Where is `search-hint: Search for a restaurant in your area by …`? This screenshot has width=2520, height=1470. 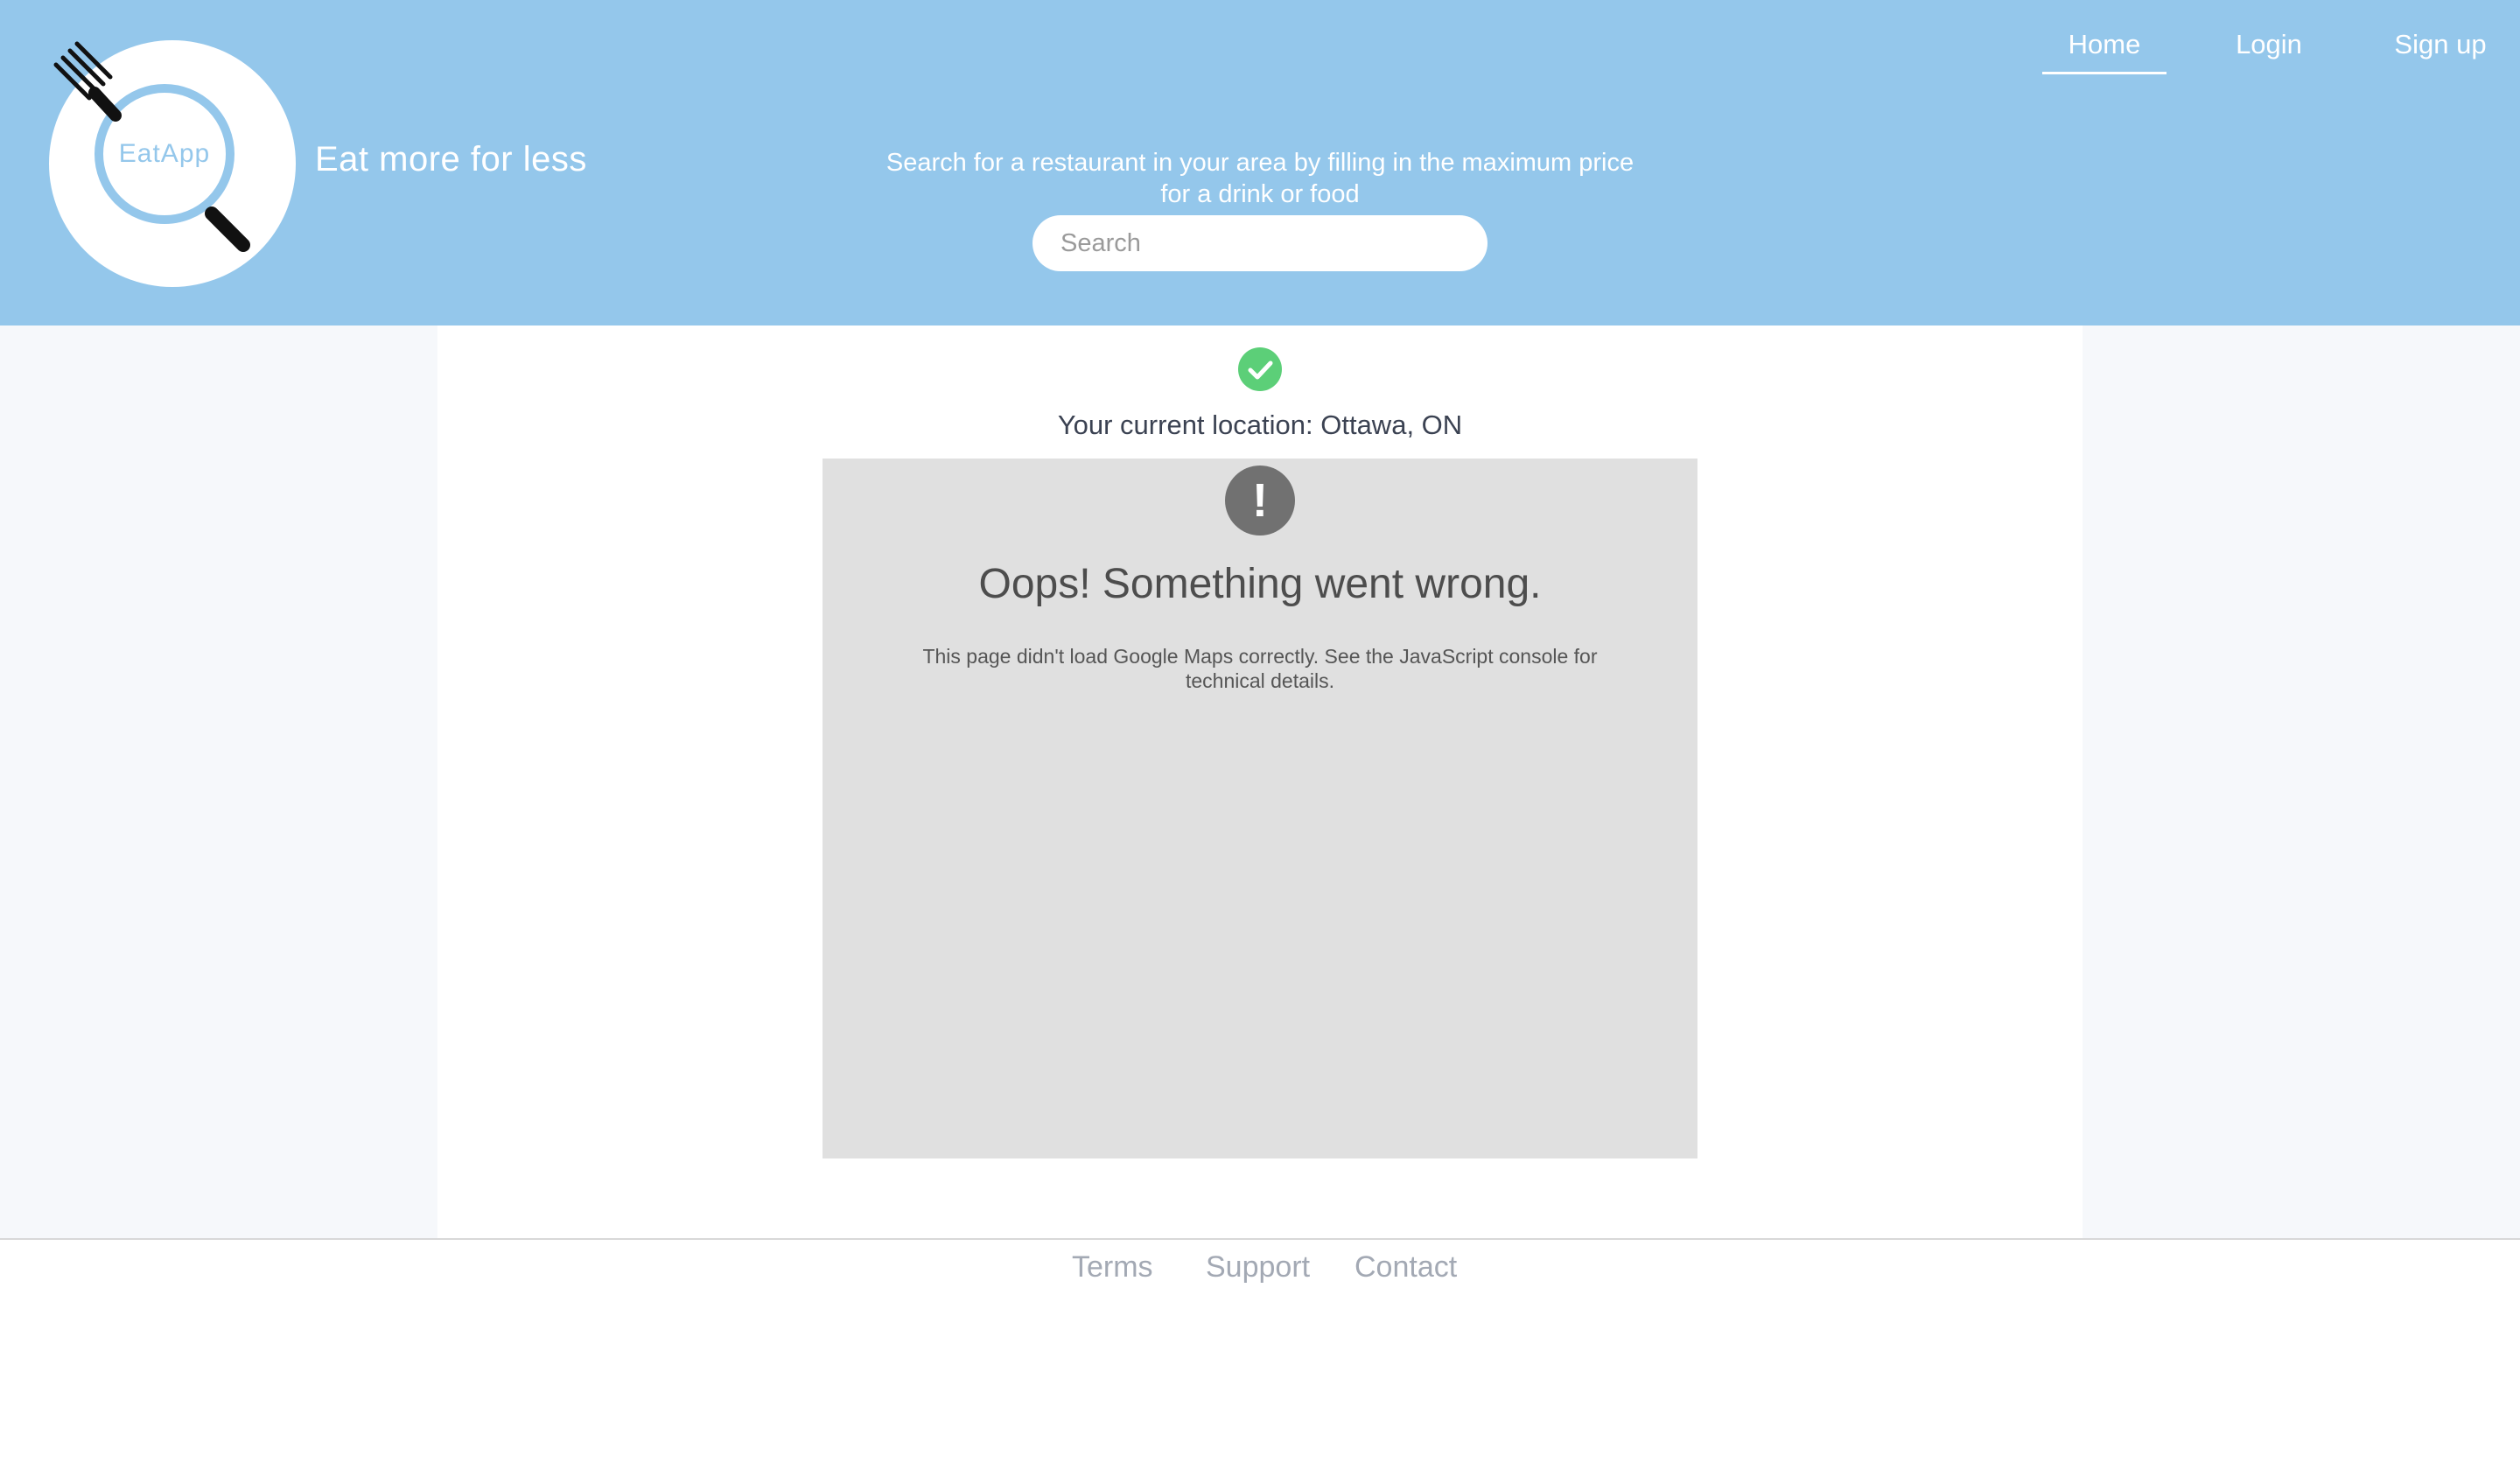 search-hint: Search for a restaurant in your area by … is located at coordinates (1260, 178).